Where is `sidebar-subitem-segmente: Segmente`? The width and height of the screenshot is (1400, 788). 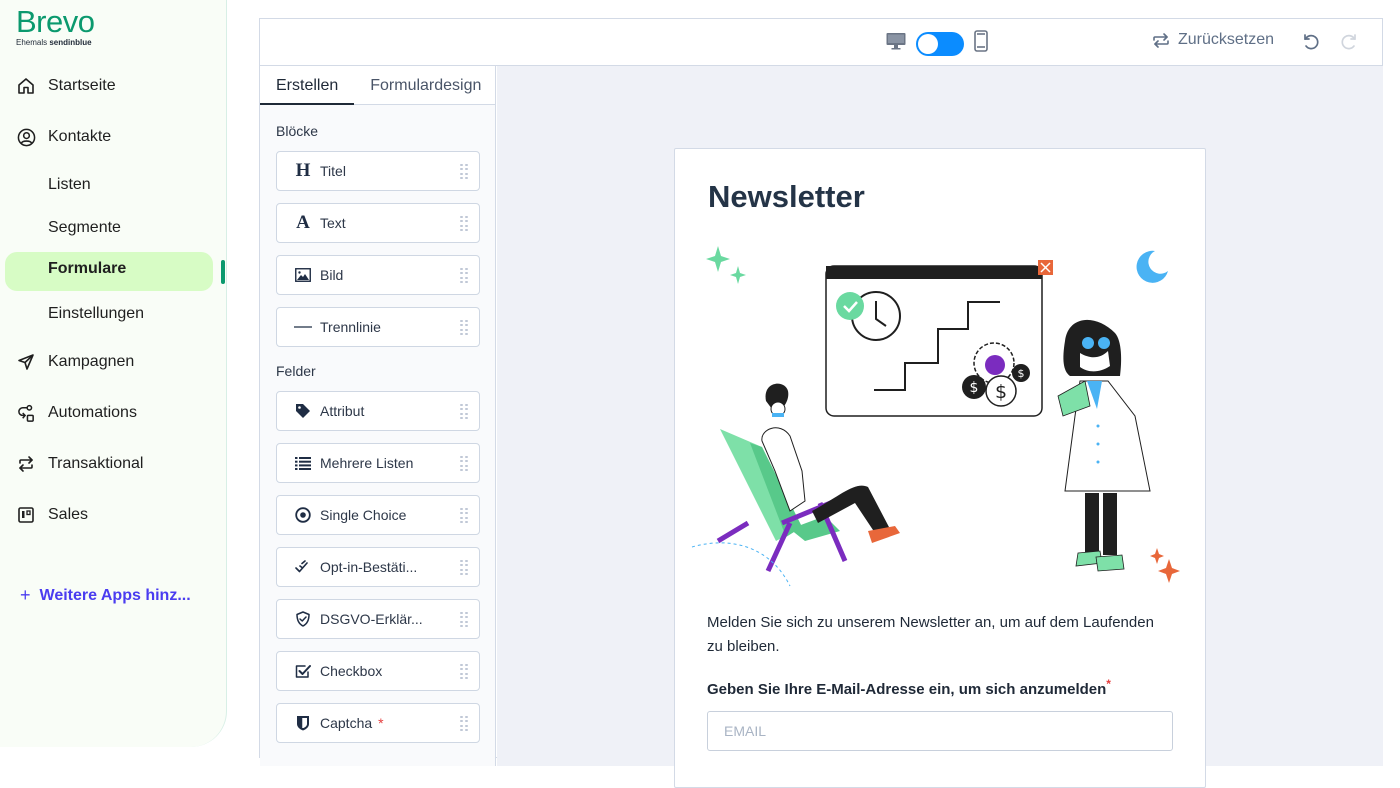 sidebar-subitem-segmente: Segmente is located at coordinates (84, 228).